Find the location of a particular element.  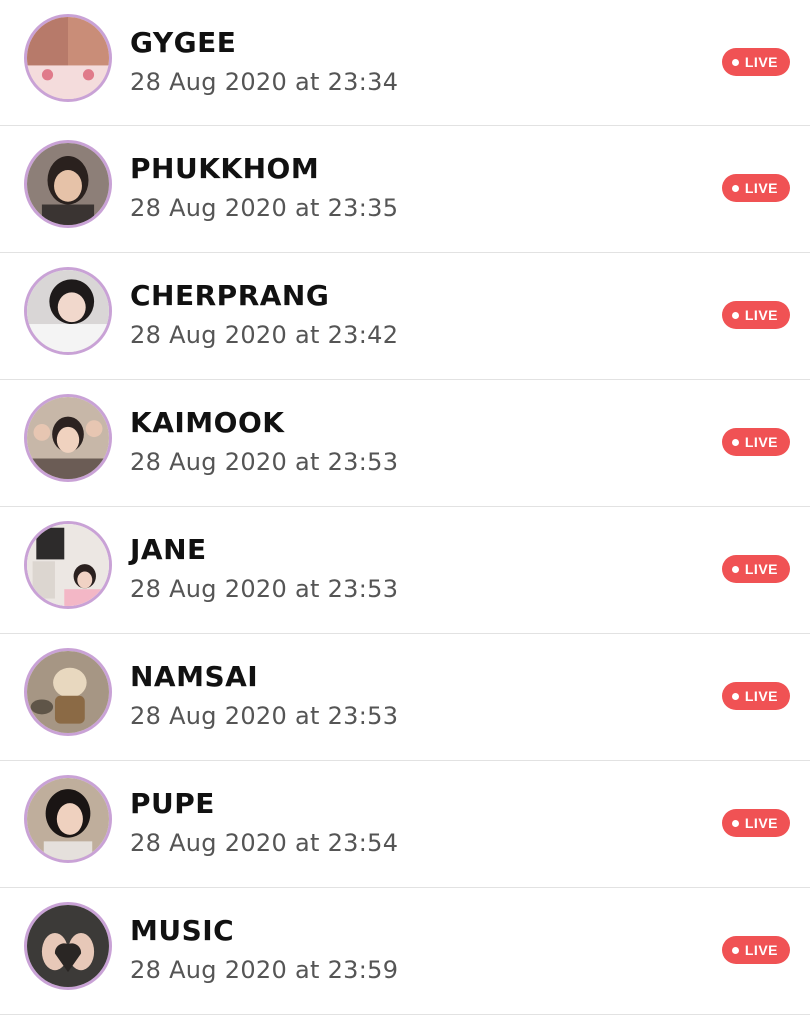

list-item: NAMSAI 28 Aug 2020 at 23:53 LIVE is located at coordinates (405, 697).